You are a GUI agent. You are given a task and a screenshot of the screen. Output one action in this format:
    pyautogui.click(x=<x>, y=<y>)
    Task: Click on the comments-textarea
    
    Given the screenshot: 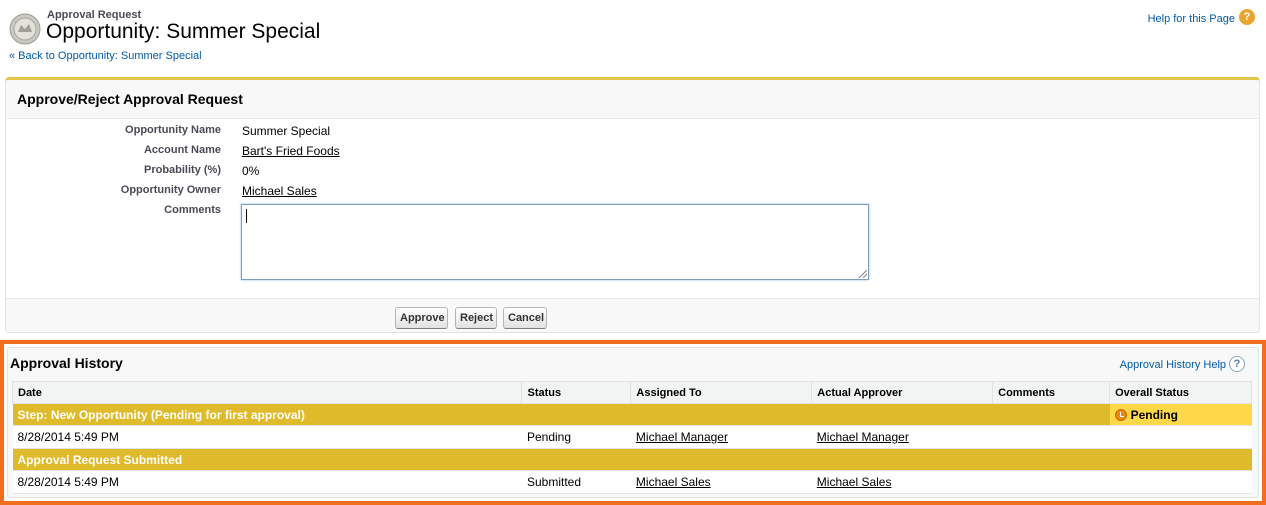 What is the action you would take?
    pyautogui.click(x=555, y=242)
    